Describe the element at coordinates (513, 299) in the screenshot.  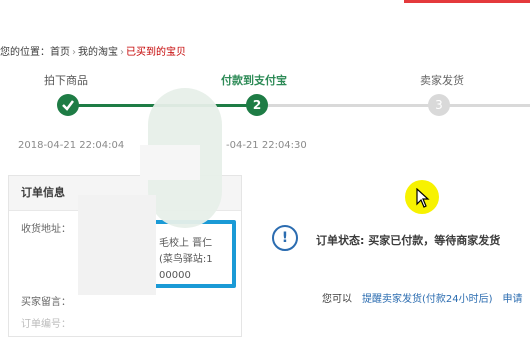
I see `apply-link: 申请` at that location.